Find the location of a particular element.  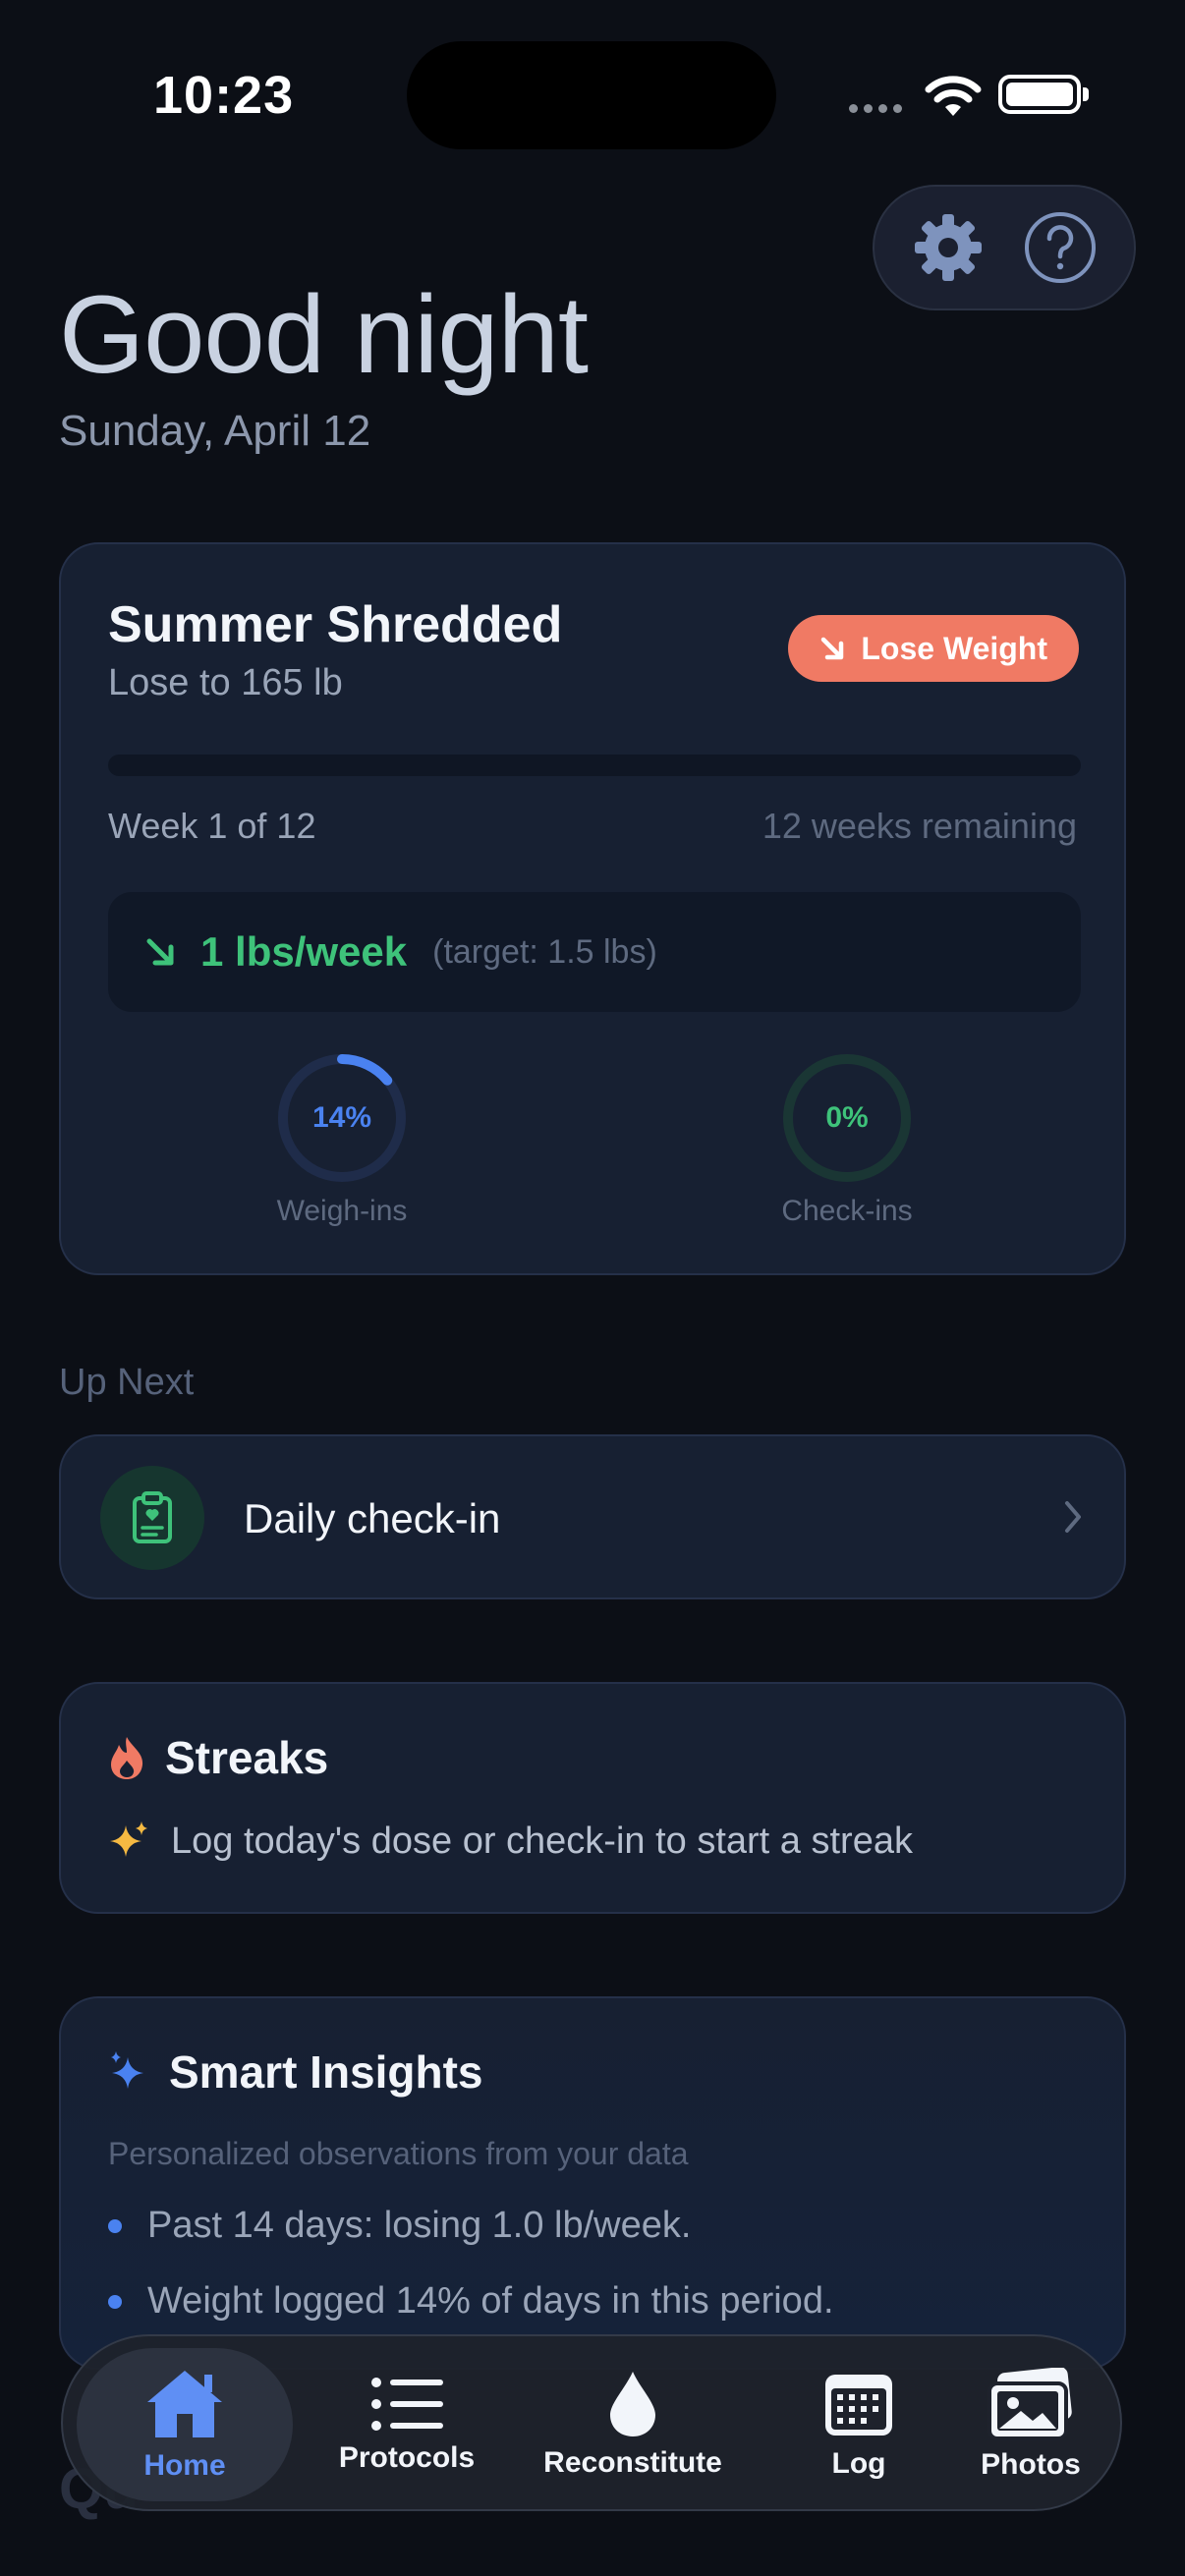

tab-log: Log is located at coordinates (859, 2424).